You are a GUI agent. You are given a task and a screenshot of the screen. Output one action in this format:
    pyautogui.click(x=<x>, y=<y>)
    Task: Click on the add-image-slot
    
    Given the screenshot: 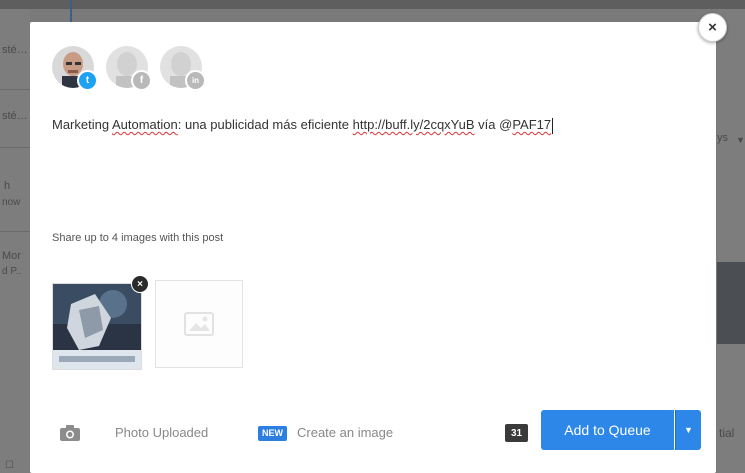 What is the action you would take?
    pyautogui.click(x=199, y=324)
    